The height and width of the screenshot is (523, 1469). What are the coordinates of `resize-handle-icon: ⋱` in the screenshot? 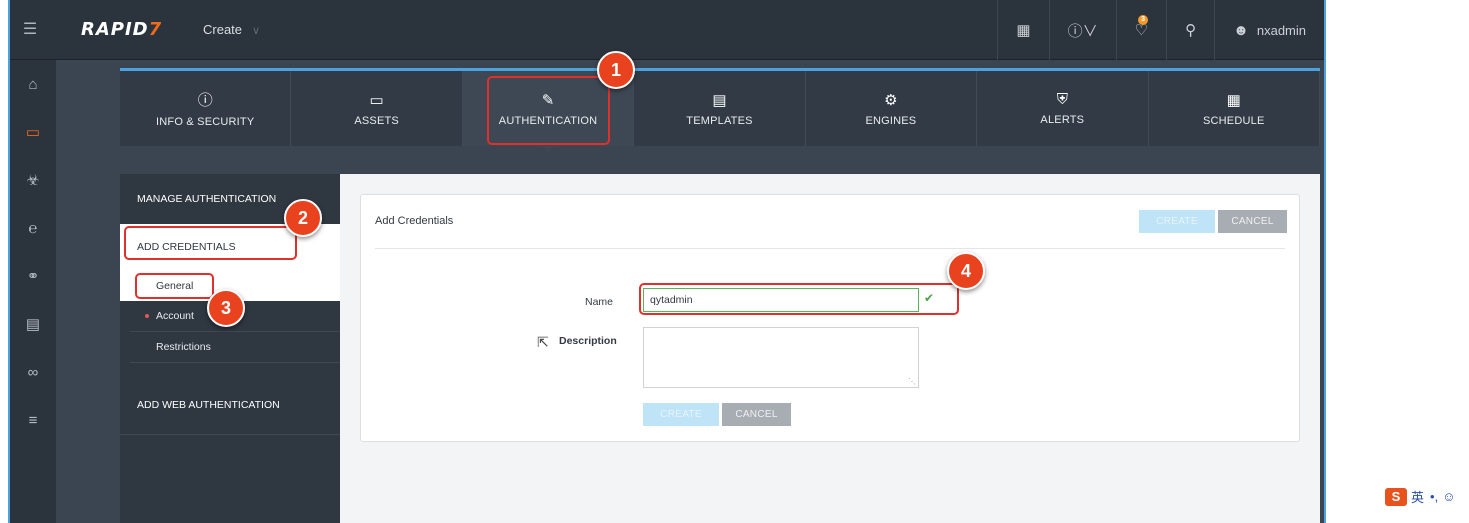 It's located at (912, 381).